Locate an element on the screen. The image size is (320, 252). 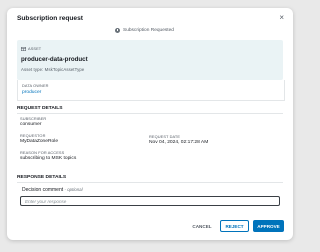
dialog-title: Subscription request is located at coordinates (50, 18).